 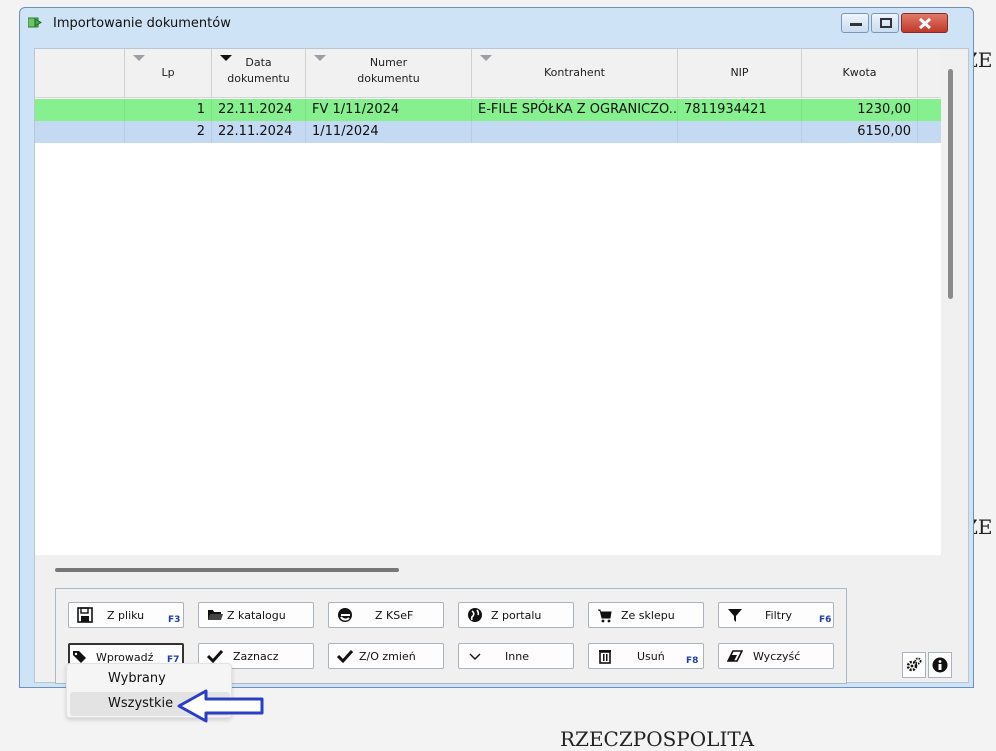 What do you see at coordinates (215, 615) in the screenshot?
I see `folder-open-icon` at bounding box center [215, 615].